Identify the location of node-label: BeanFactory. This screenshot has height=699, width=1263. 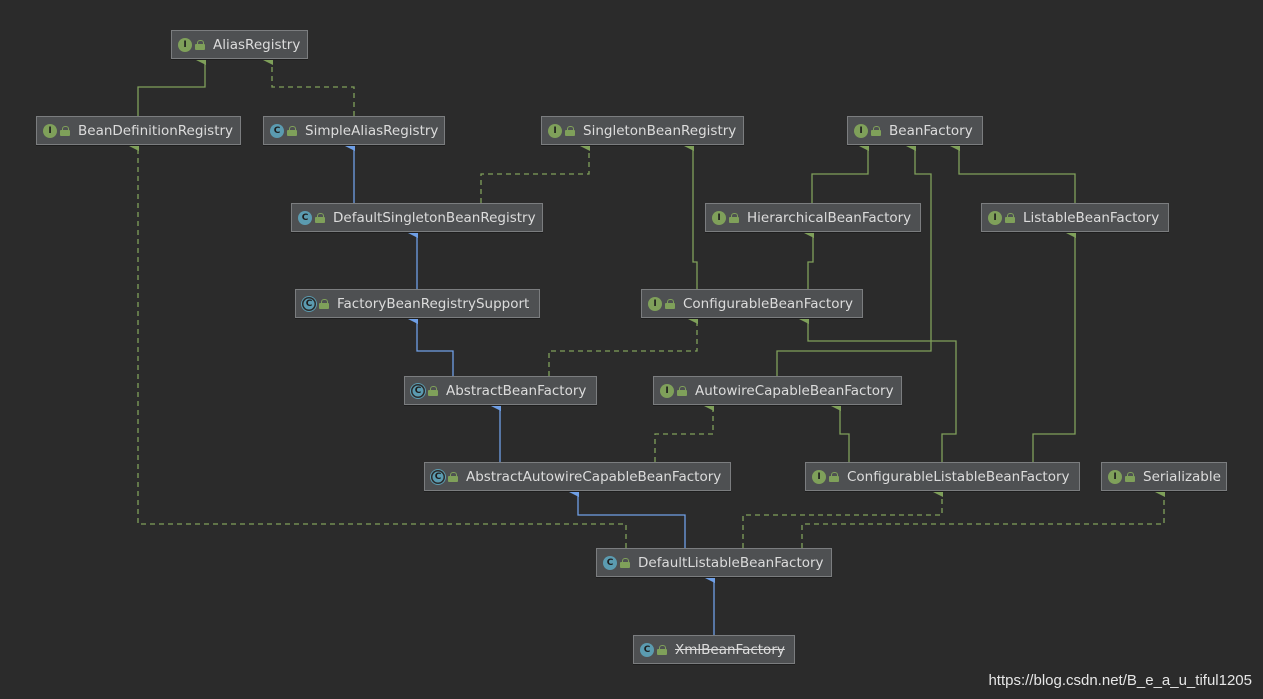
(931, 130).